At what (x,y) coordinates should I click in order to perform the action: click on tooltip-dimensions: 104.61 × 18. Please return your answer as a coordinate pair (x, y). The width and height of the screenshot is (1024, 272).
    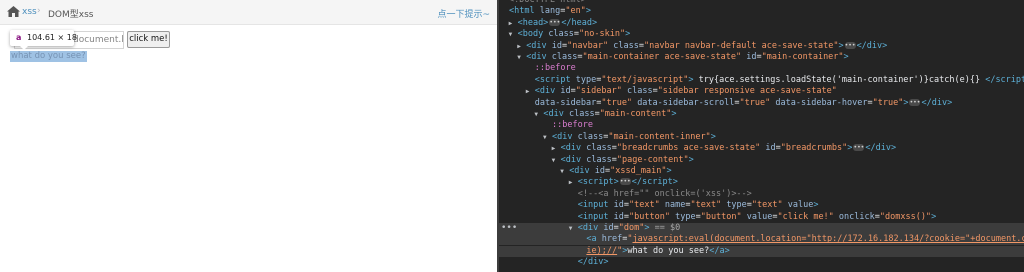
    Looking at the image, I should click on (52, 37).